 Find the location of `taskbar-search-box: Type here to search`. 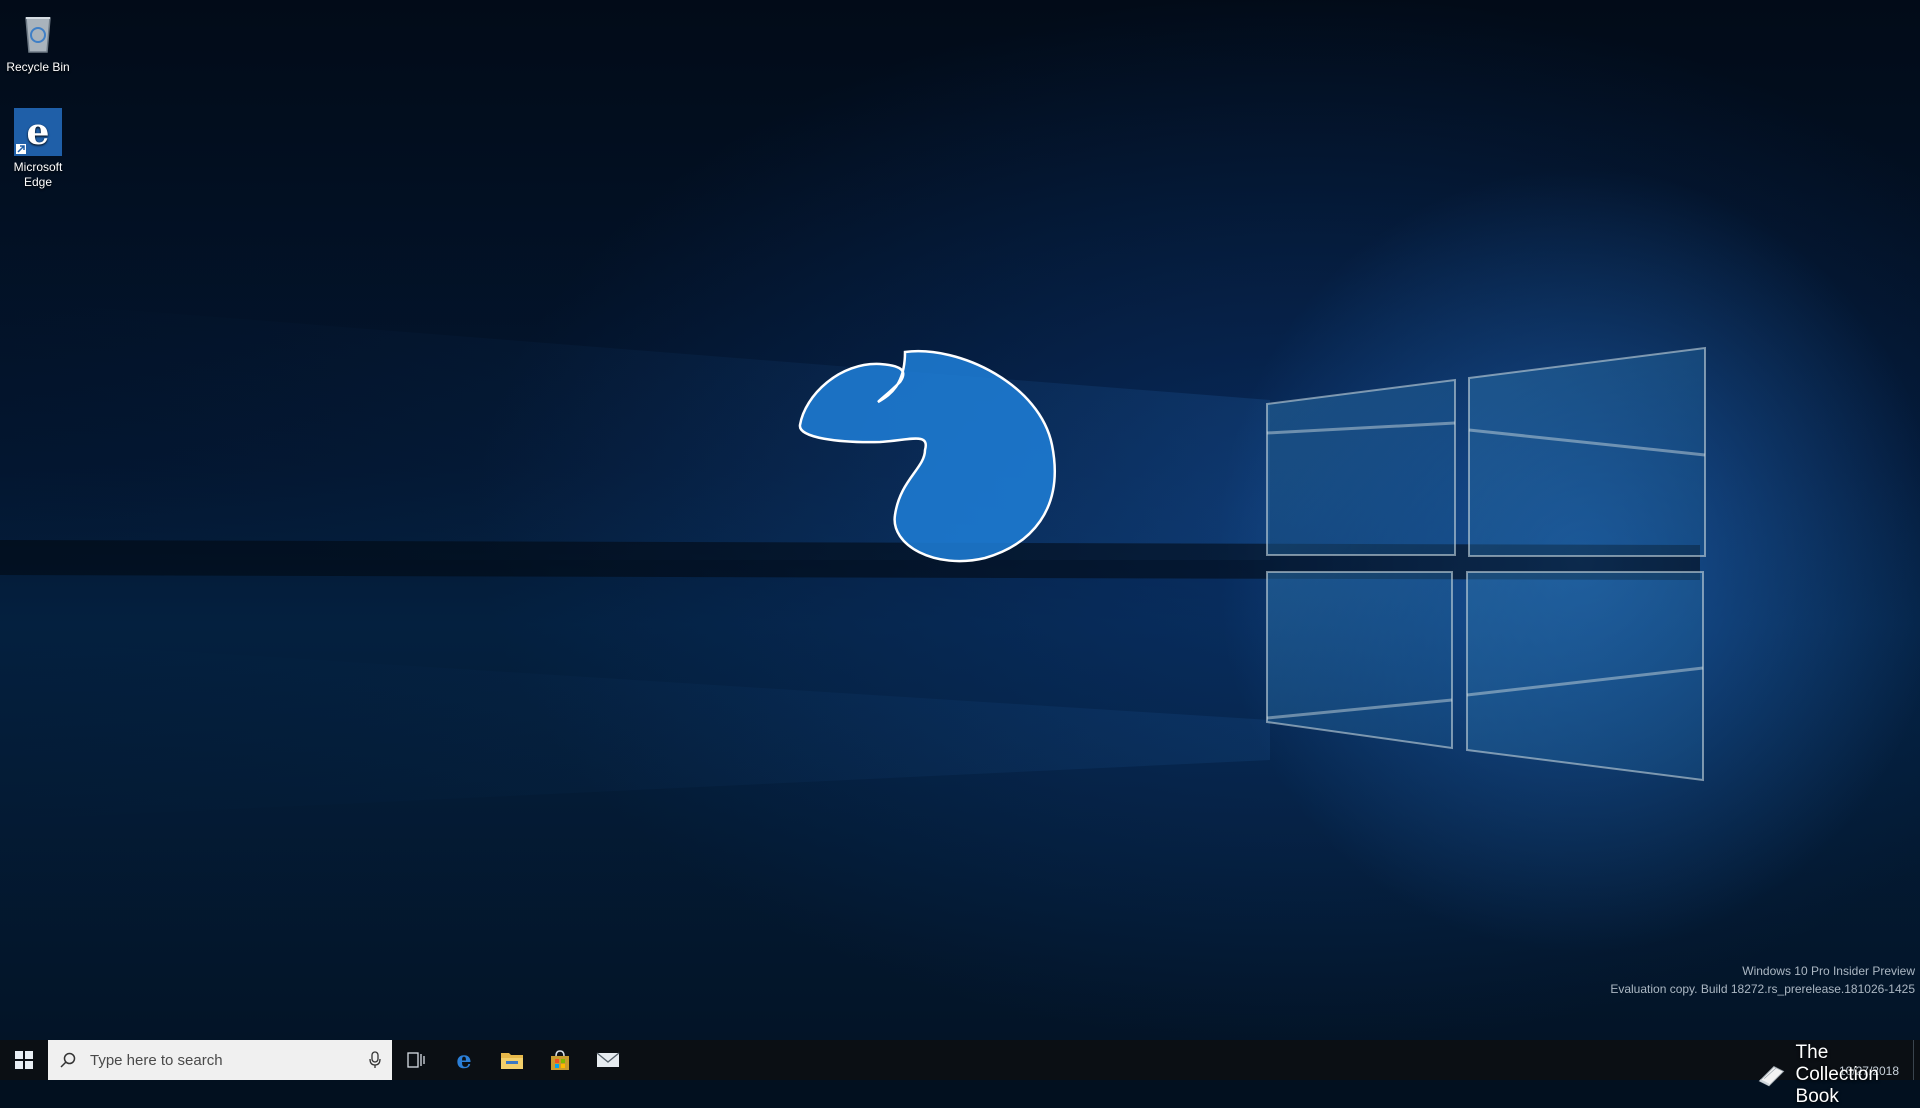

taskbar-search-box: Type here to search is located at coordinates (220, 1060).